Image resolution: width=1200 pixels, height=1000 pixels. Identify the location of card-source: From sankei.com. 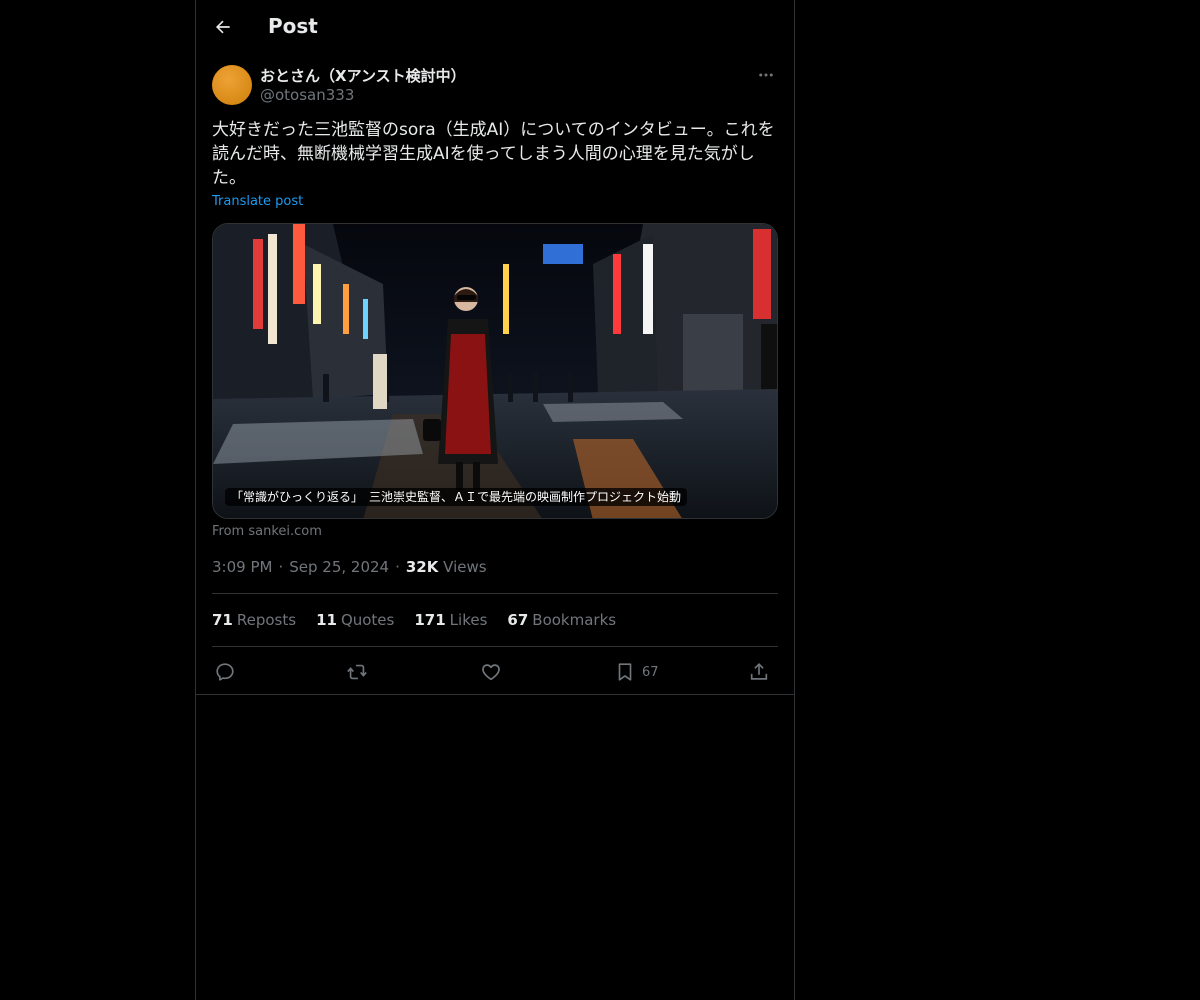
(267, 531).